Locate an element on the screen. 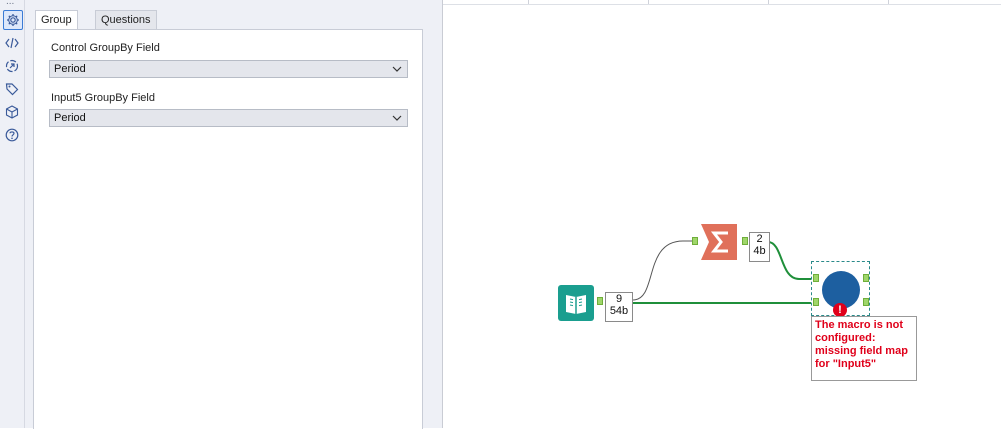 This screenshot has width=1001, height=429. help-icon is located at coordinates (12, 135).